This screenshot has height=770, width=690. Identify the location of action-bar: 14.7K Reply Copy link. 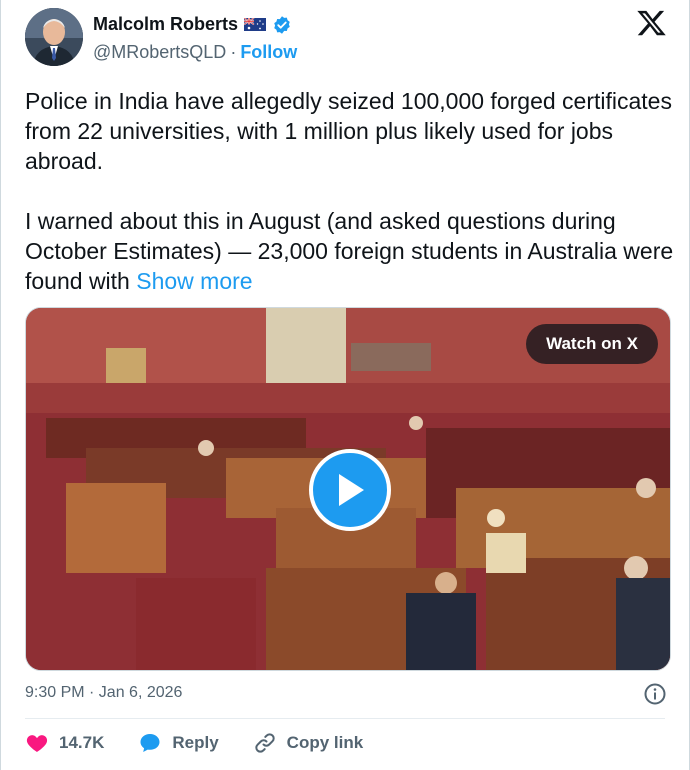
(211, 743).